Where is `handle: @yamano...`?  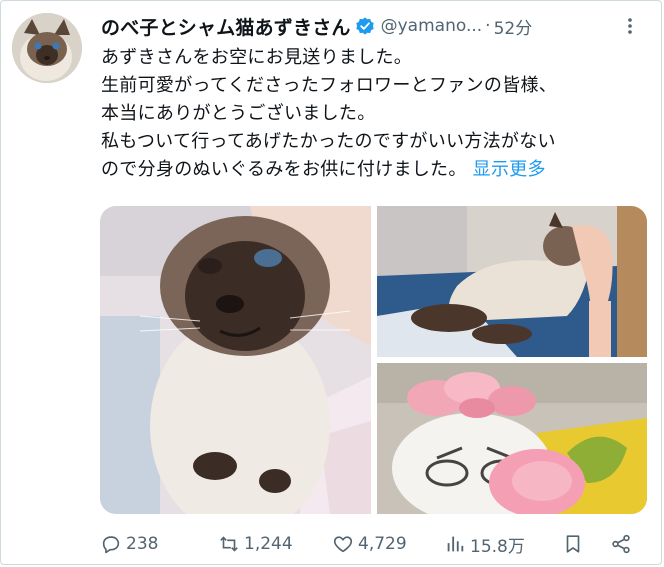 handle: @yamano... is located at coordinates (432, 26).